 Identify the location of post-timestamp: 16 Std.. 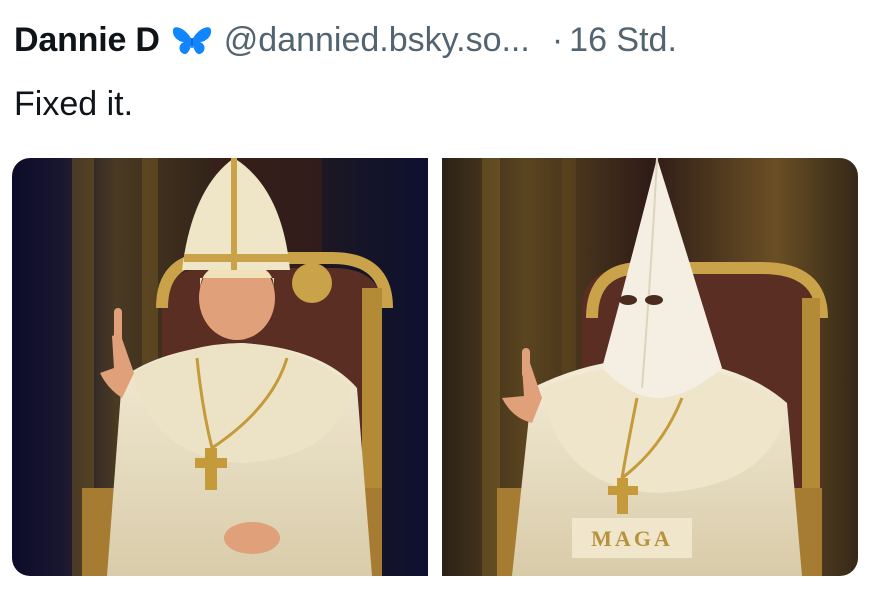
(623, 40).